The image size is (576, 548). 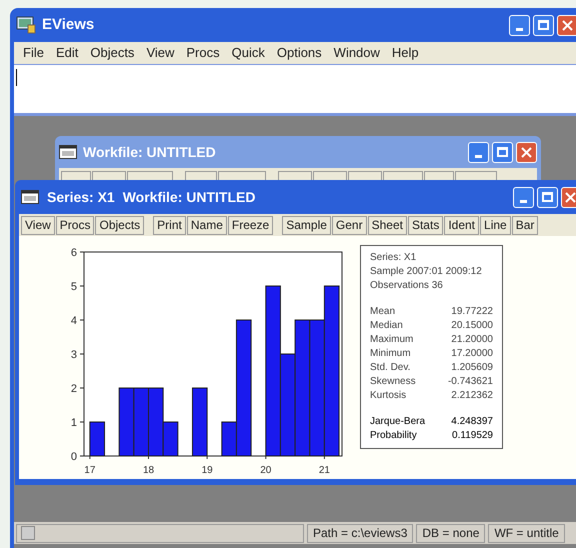 I want to click on status-field: Path = c:\eviews3, so click(x=360, y=533).